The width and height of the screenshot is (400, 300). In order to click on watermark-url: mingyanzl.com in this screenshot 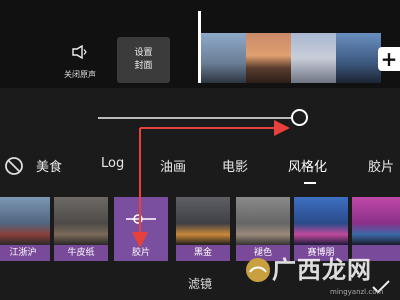, I will do `click(357, 292)`.